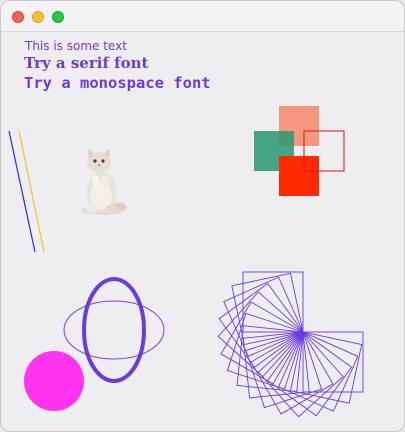 This screenshot has height=432, width=405. I want to click on minimize-button, so click(38, 17).